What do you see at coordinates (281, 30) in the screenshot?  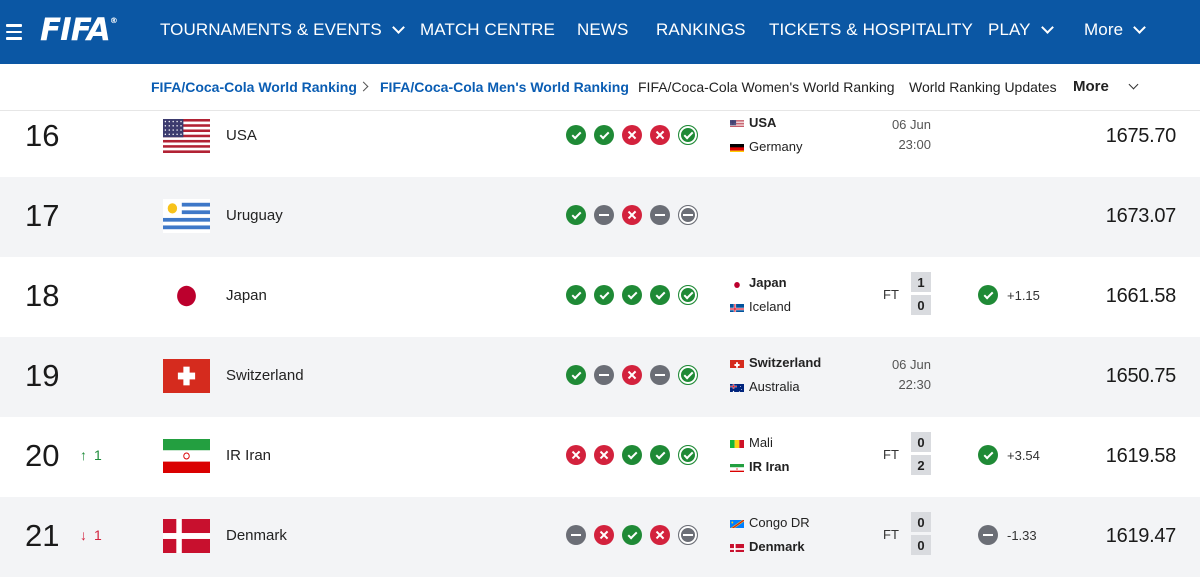 I see `nav-item-tournaments-events: TOURNAMENTS & EVENTS` at bounding box center [281, 30].